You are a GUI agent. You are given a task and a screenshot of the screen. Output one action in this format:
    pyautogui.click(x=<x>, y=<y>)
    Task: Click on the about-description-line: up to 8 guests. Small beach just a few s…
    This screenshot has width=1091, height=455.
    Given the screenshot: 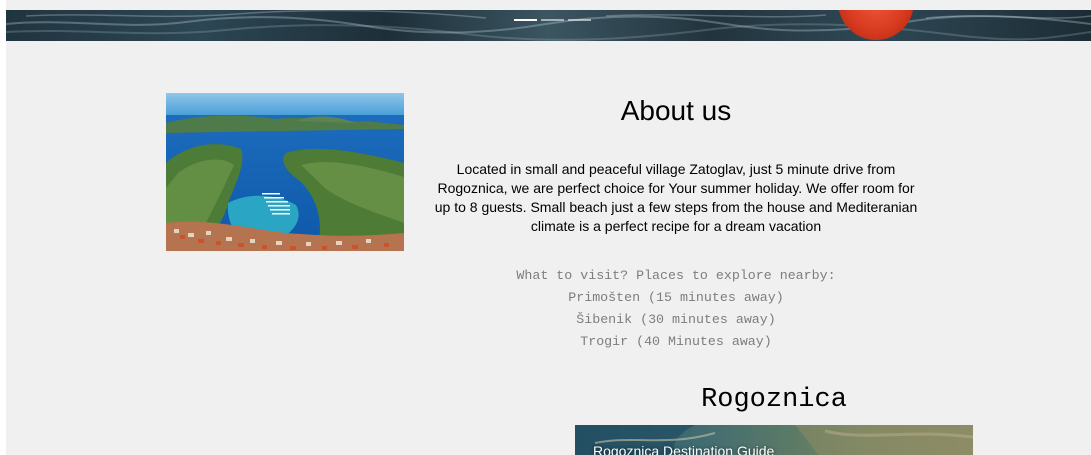 What is the action you would take?
    pyautogui.click(x=676, y=207)
    